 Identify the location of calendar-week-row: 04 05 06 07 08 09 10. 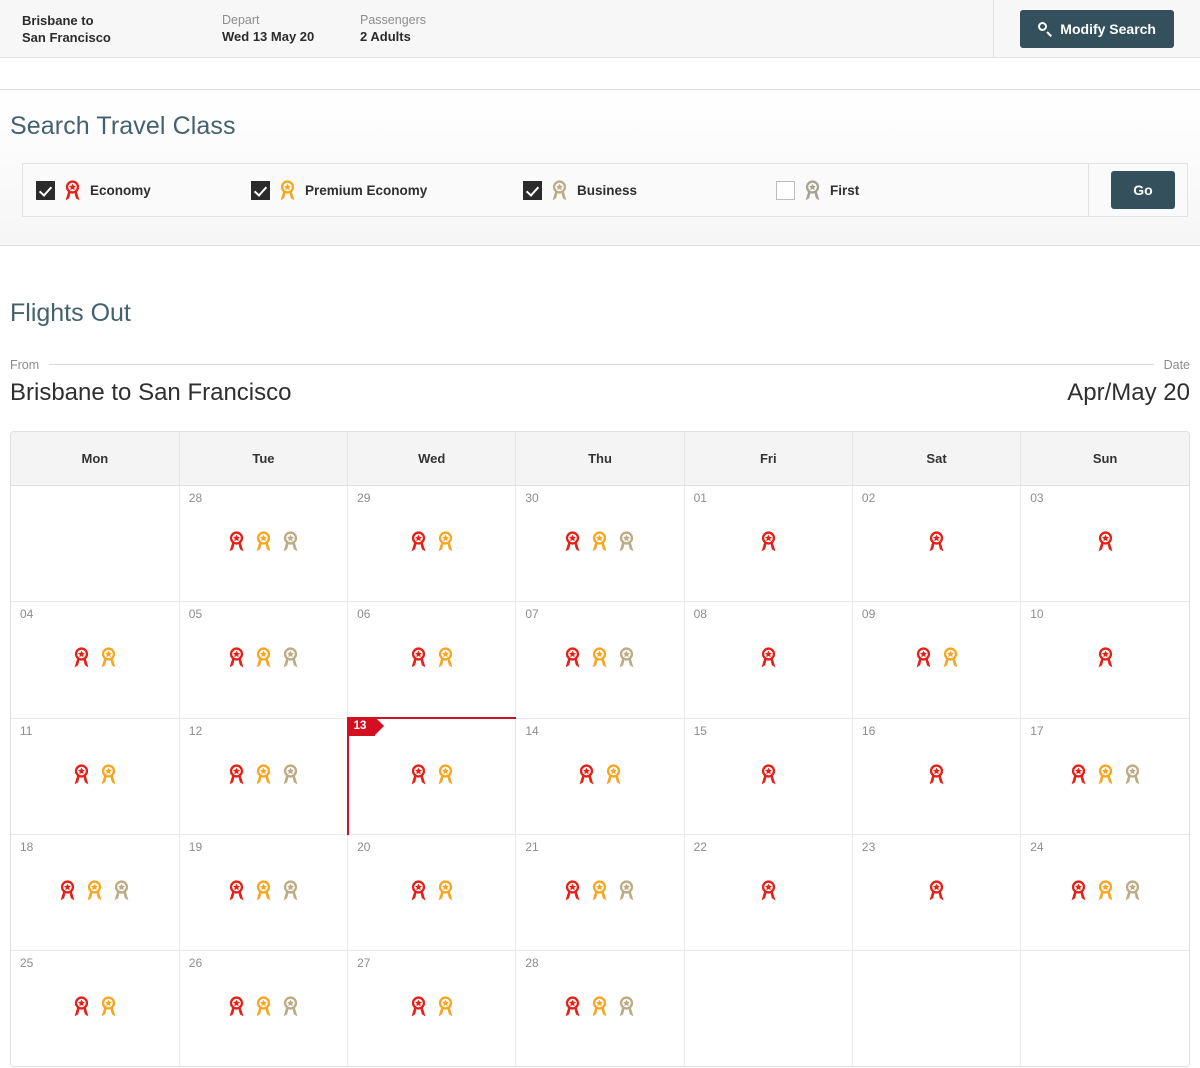
(600, 660).